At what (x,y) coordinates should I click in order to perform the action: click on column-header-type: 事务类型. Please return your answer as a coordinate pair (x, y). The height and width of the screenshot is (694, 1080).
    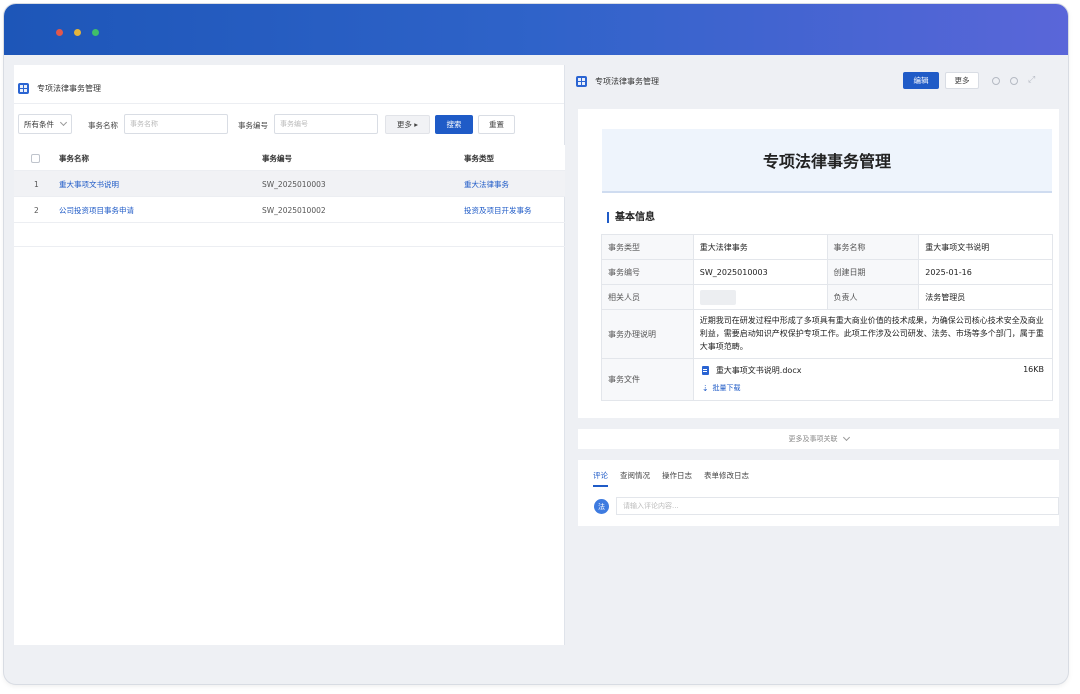
    Looking at the image, I should click on (479, 158).